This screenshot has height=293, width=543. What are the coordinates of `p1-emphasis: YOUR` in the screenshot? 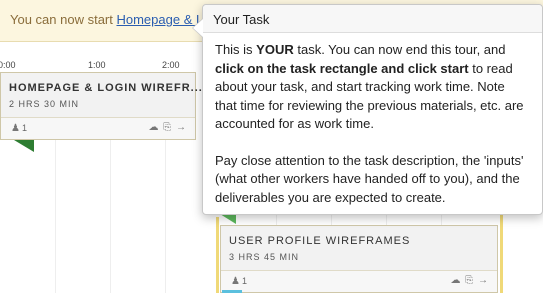 It's located at (275, 49).